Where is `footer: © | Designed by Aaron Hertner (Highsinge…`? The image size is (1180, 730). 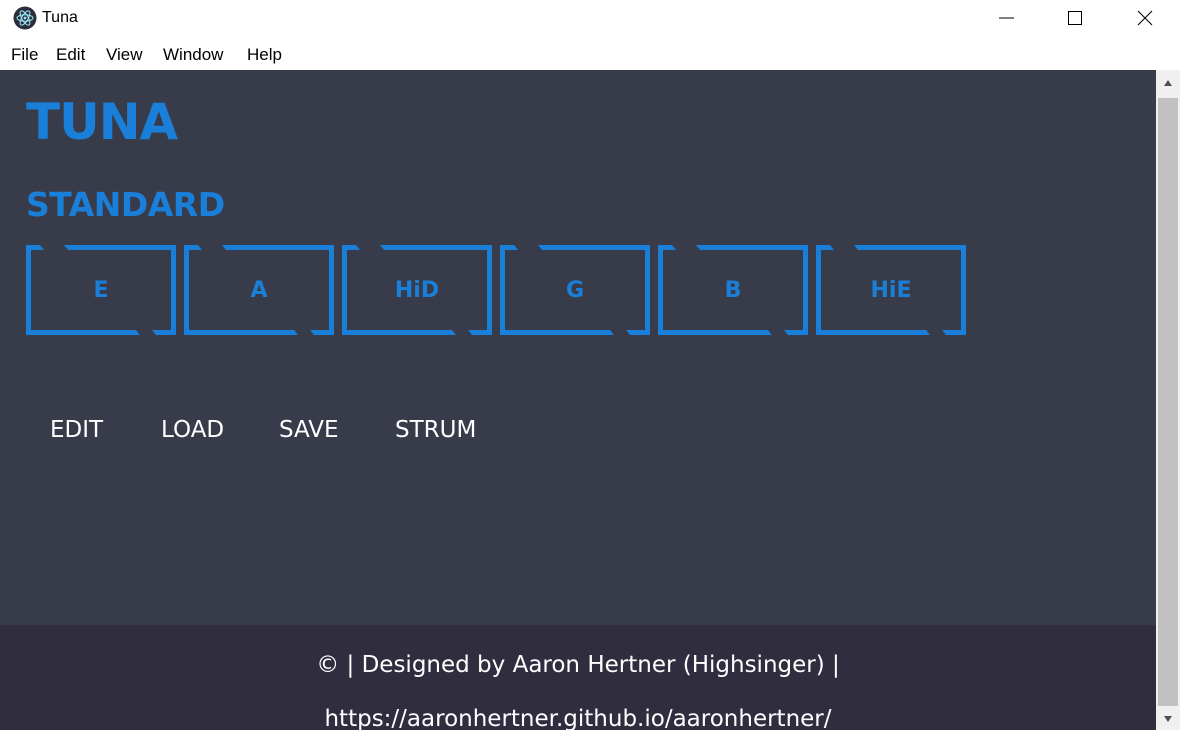
footer: © | Designed by Aaron Hertner (Highsinge… is located at coordinates (578, 677).